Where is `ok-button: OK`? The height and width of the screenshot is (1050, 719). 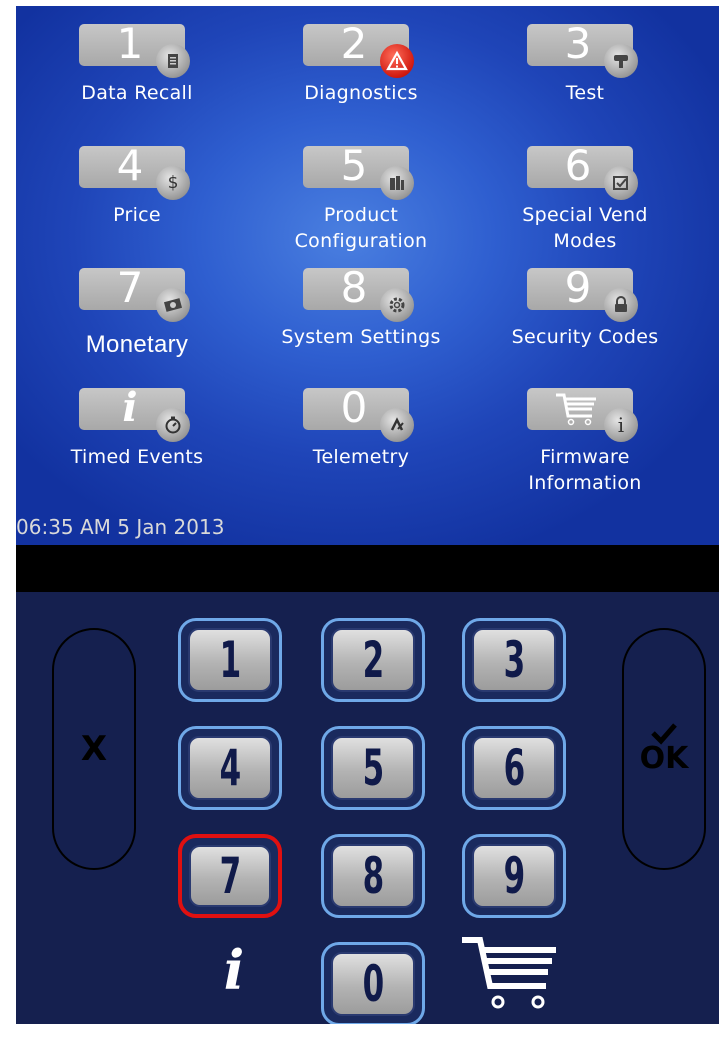
ok-button: OK is located at coordinates (664, 749).